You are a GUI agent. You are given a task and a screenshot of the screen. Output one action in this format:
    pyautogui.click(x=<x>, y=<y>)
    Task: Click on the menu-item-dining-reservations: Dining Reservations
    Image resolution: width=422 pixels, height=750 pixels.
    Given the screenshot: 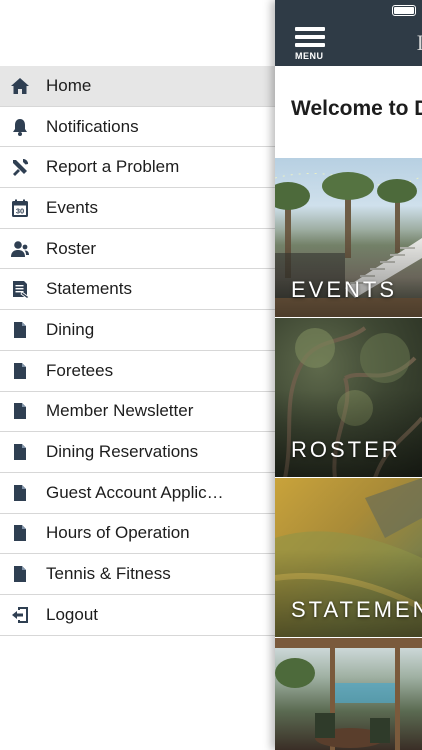 What is the action you would take?
    pyautogui.click(x=137, y=452)
    